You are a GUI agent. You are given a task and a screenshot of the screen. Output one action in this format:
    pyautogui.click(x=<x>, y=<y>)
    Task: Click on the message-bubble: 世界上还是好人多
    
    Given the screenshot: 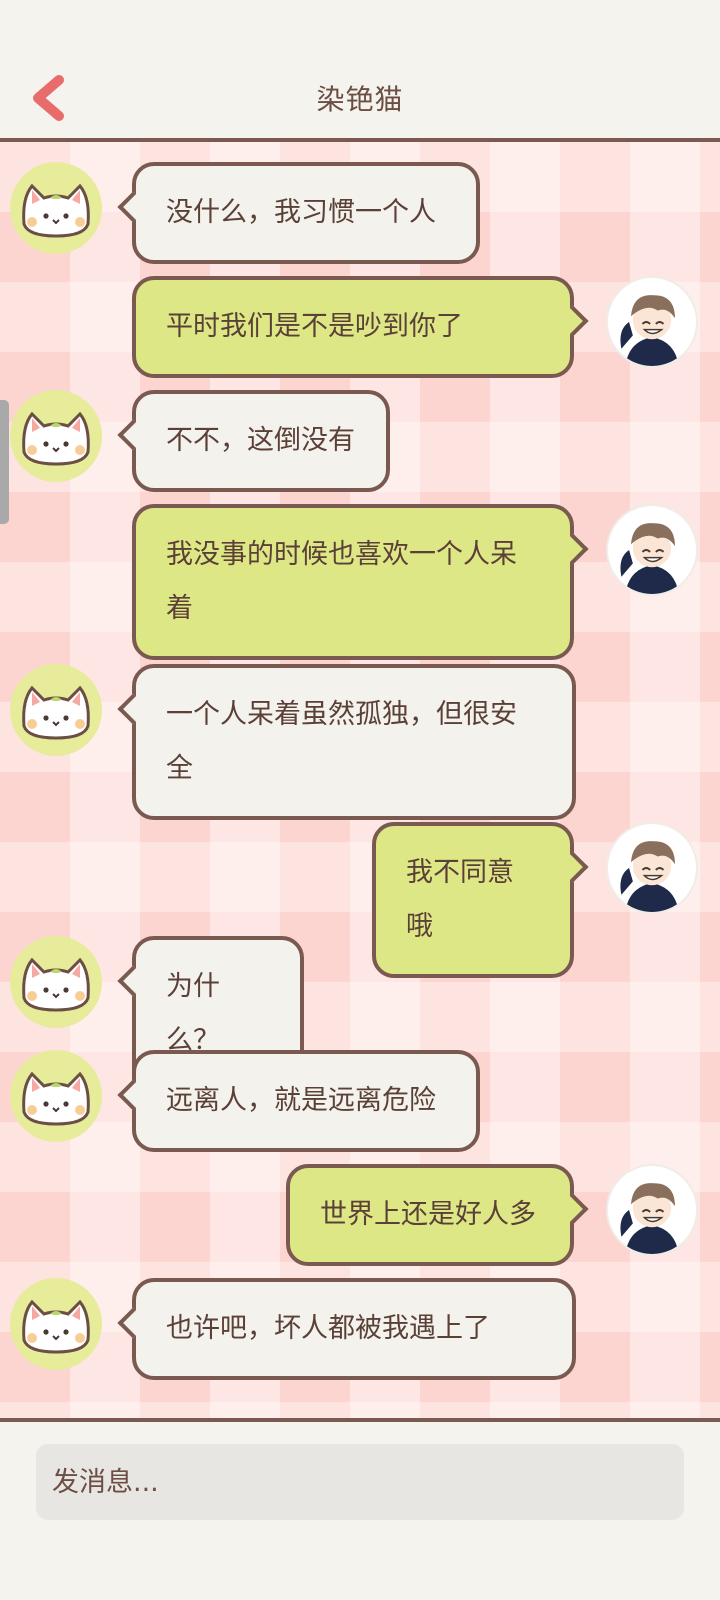 What is the action you would take?
    pyautogui.click(x=437, y=1215)
    